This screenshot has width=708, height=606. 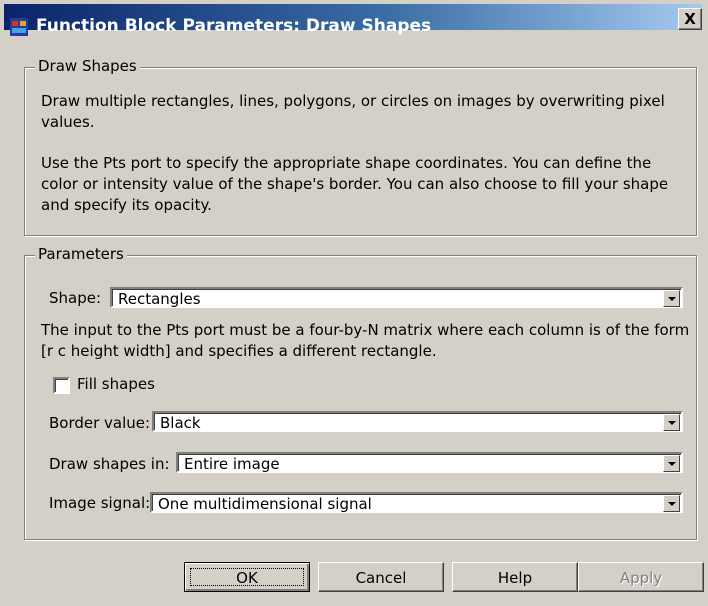 I want to click on shape-dropdown: Rectangles, so click(x=396, y=297).